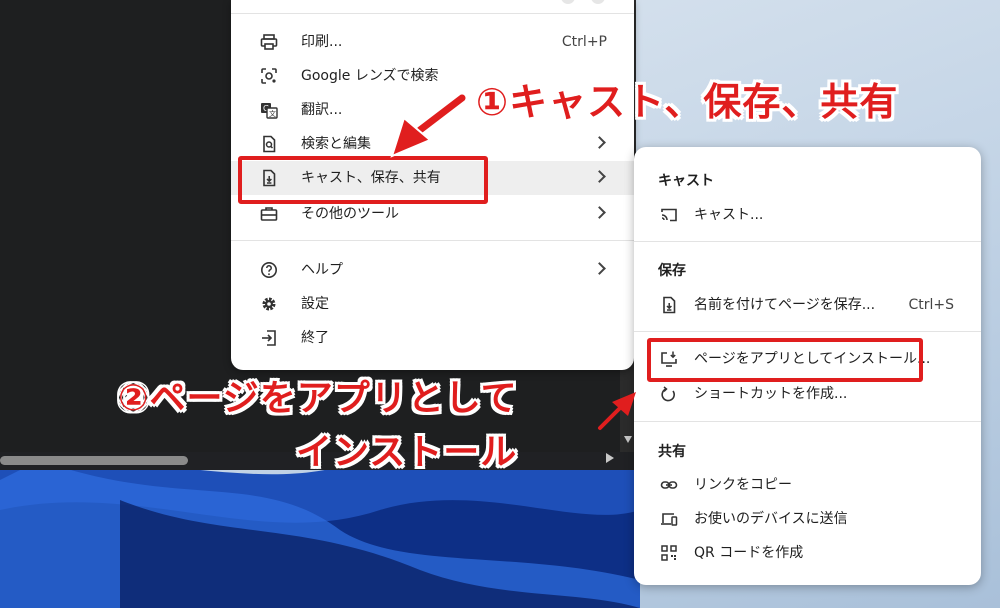 The height and width of the screenshot is (608, 1000). What do you see at coordinates (363, 180) in the screenshot?
I see `highlight-box-cast-save-share` at bounding box center [363, 180].